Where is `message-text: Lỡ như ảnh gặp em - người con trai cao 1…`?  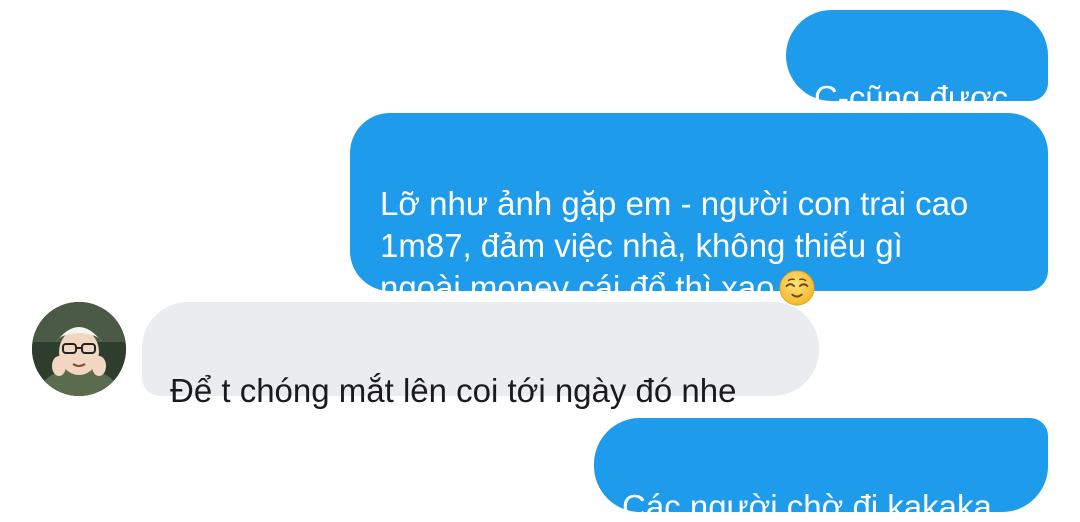 message-text: Lỡ như ảnh gặp em - người con trai cao 1… is located at coordinates (674, 245).